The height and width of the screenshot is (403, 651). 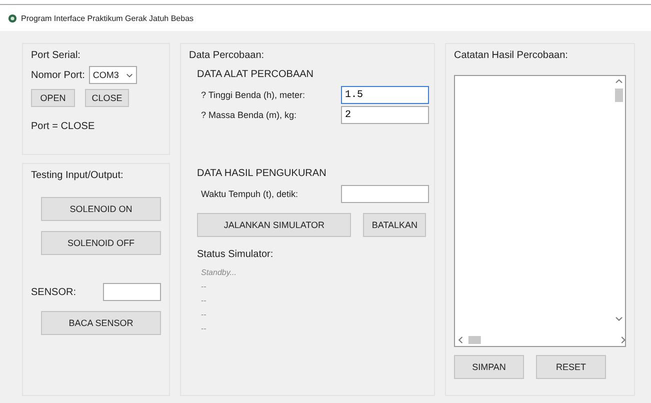 What do you see at coordinates (77, 175) in the screenshot?
I see `panel-title: Testing Input/Output:` at bounding box center [77, 175].